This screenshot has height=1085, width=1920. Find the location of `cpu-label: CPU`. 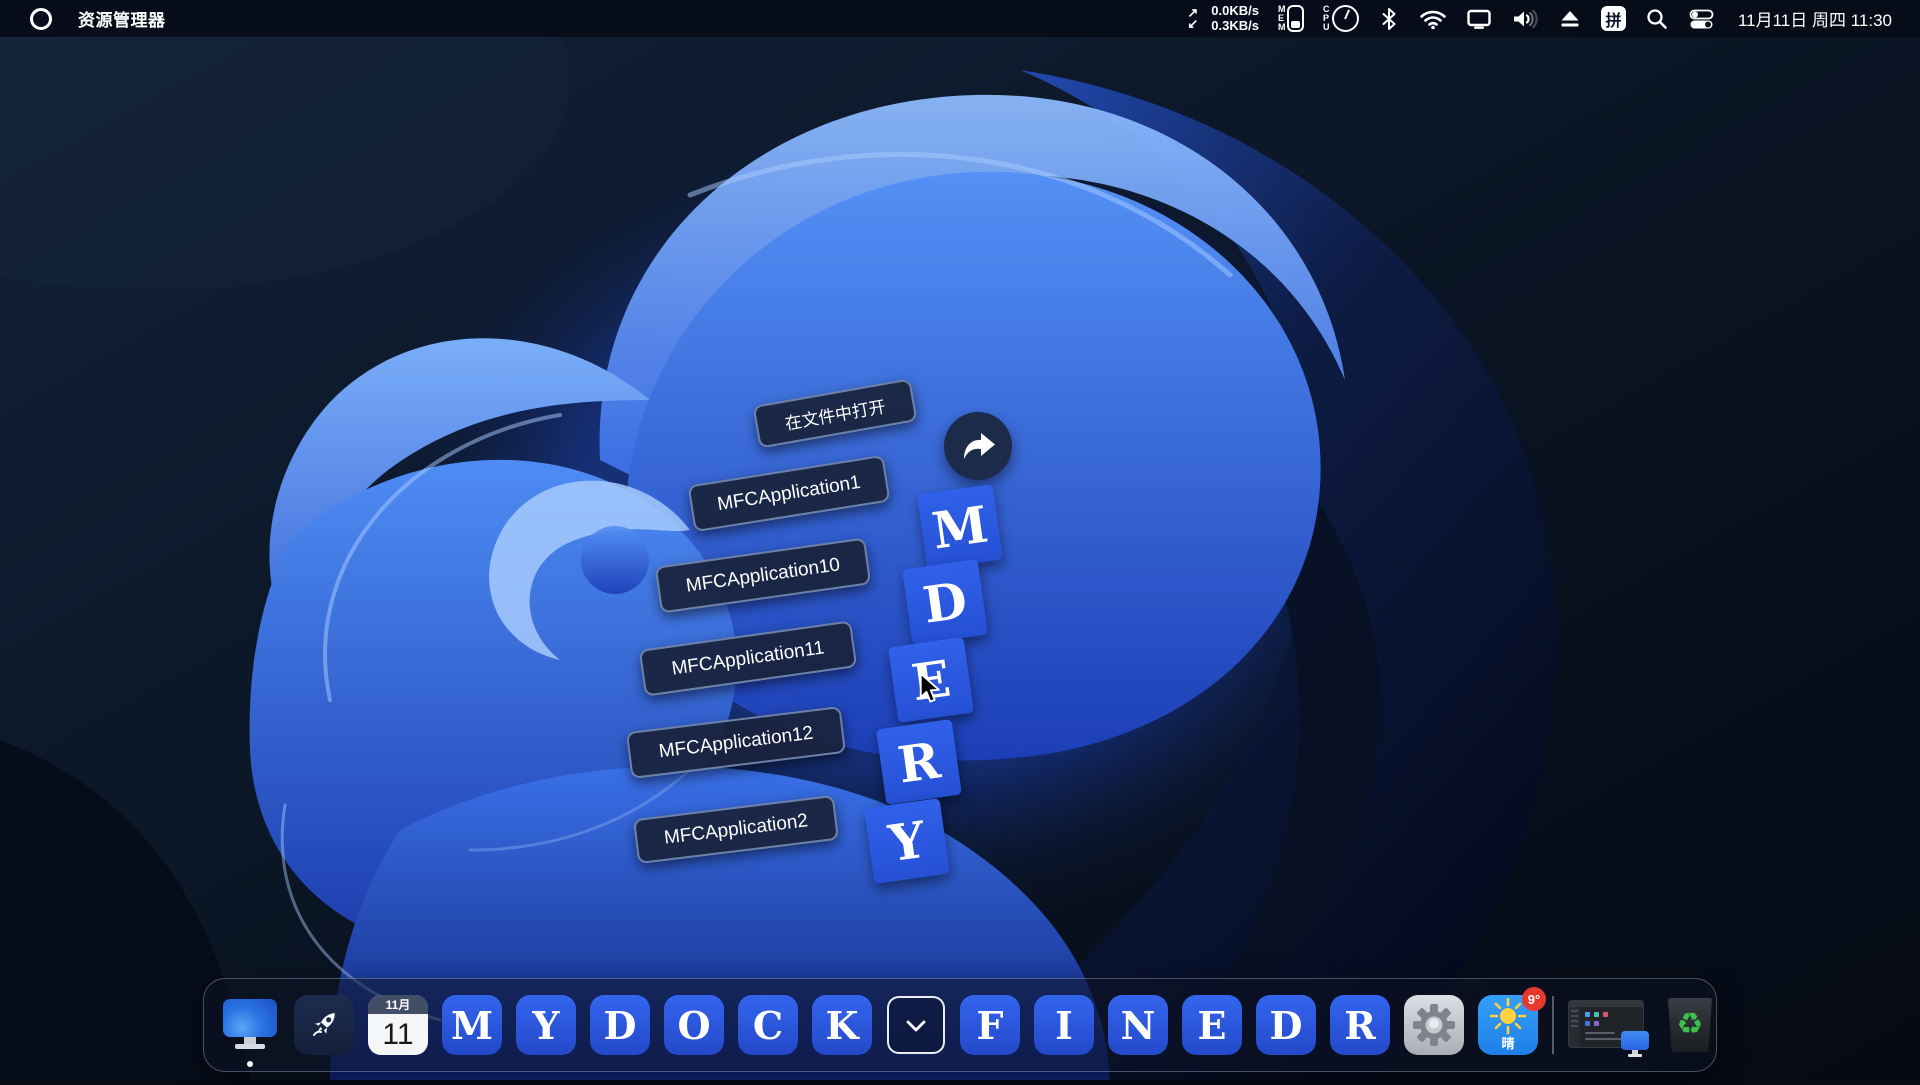

cpu-label: CPU is located at coordinates (1326, 18).